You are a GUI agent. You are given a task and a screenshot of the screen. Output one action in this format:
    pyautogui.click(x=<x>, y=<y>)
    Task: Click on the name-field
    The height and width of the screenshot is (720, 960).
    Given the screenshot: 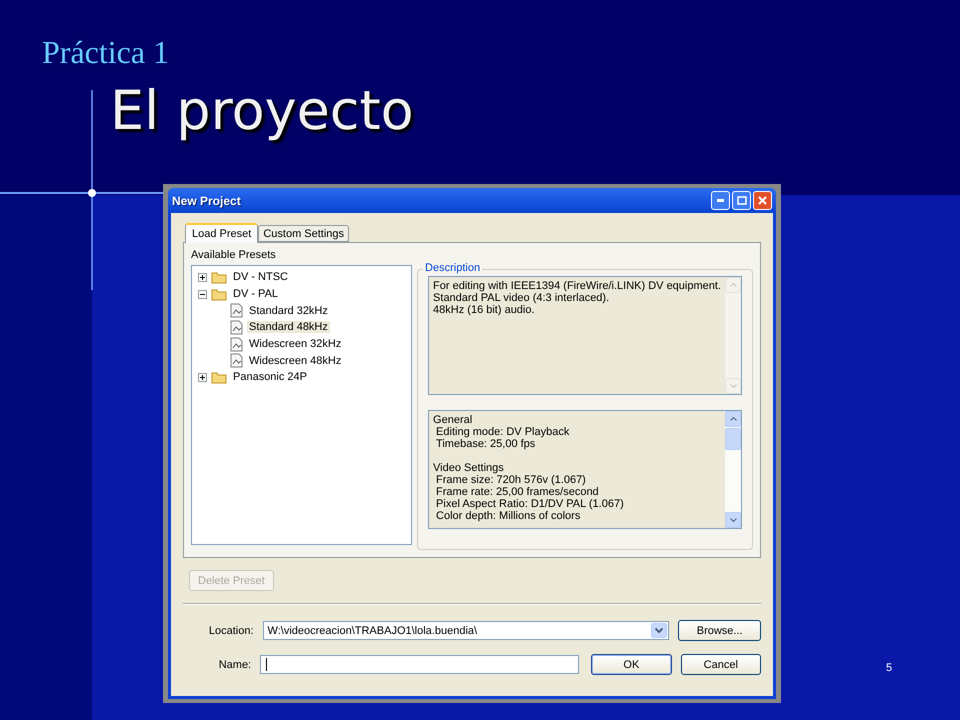 What is the action you would take?
    pyautogui.click(x=420, y=664)
    